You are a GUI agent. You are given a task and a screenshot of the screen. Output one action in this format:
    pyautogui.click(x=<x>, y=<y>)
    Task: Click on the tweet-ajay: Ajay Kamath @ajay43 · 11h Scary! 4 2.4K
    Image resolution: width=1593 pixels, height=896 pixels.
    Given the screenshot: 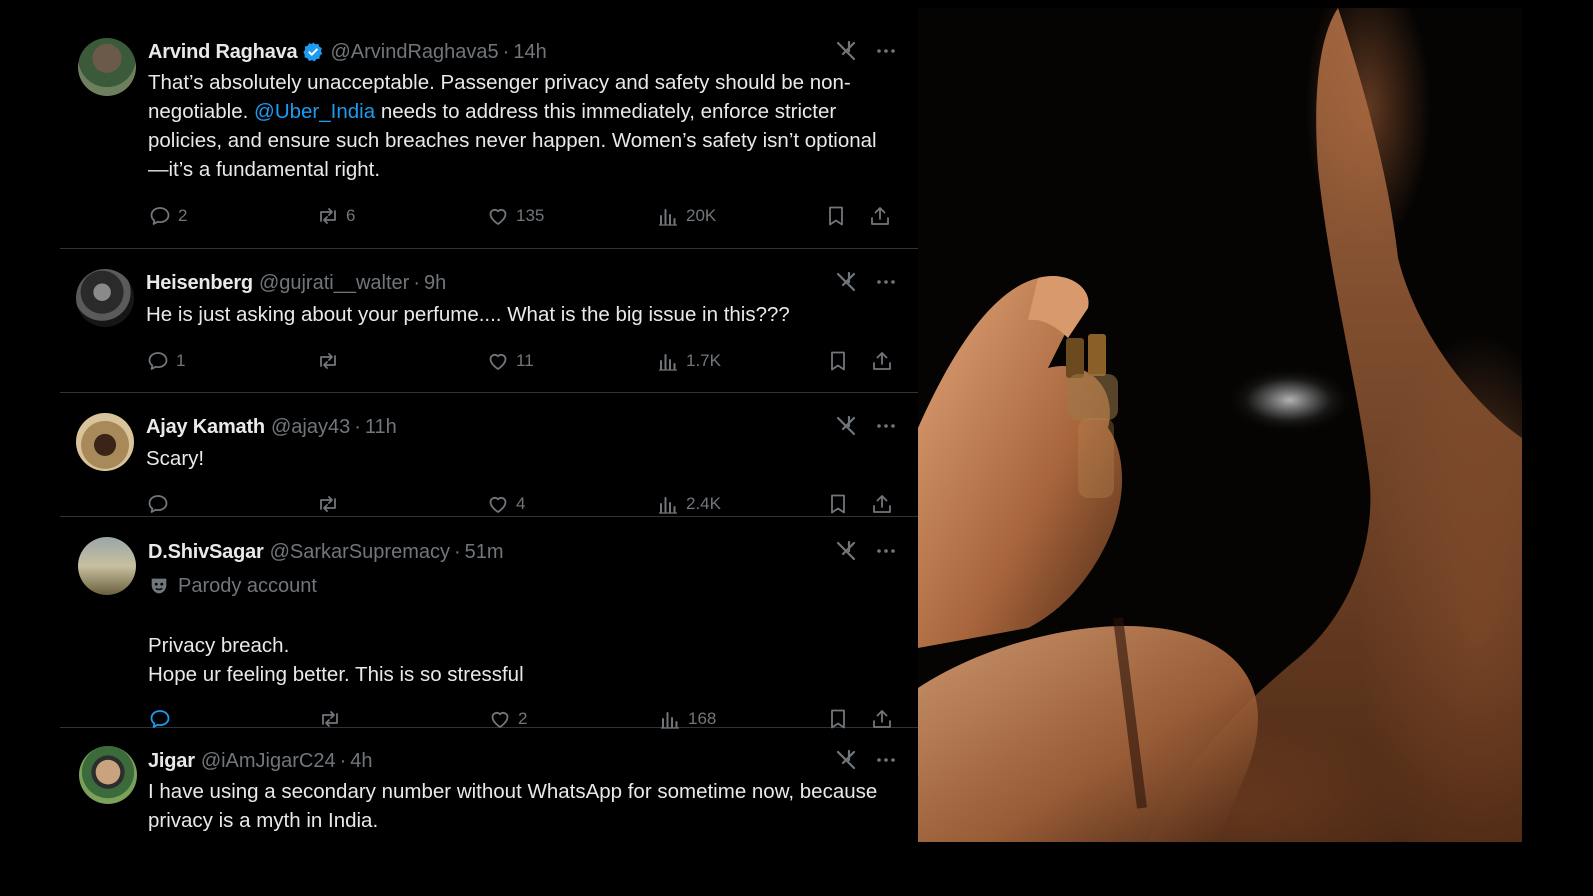 What is the action you would take?
    pyautogui.click(x=489, y=455)
    